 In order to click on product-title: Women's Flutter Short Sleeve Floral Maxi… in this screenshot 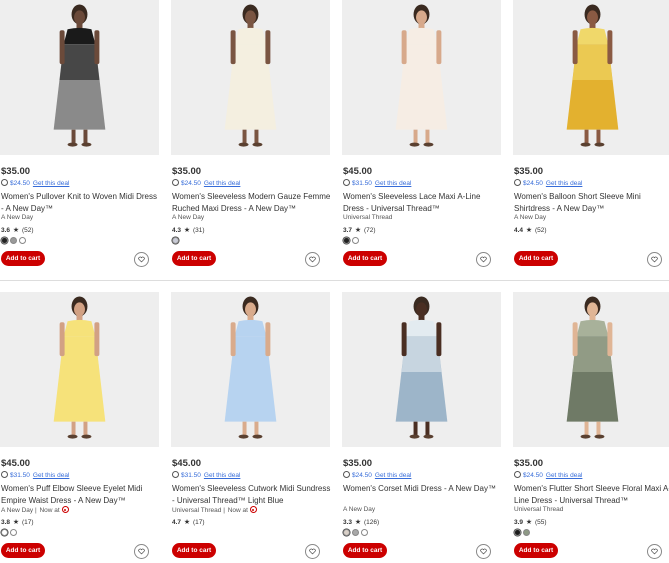, I will do `click(591, 495)`.